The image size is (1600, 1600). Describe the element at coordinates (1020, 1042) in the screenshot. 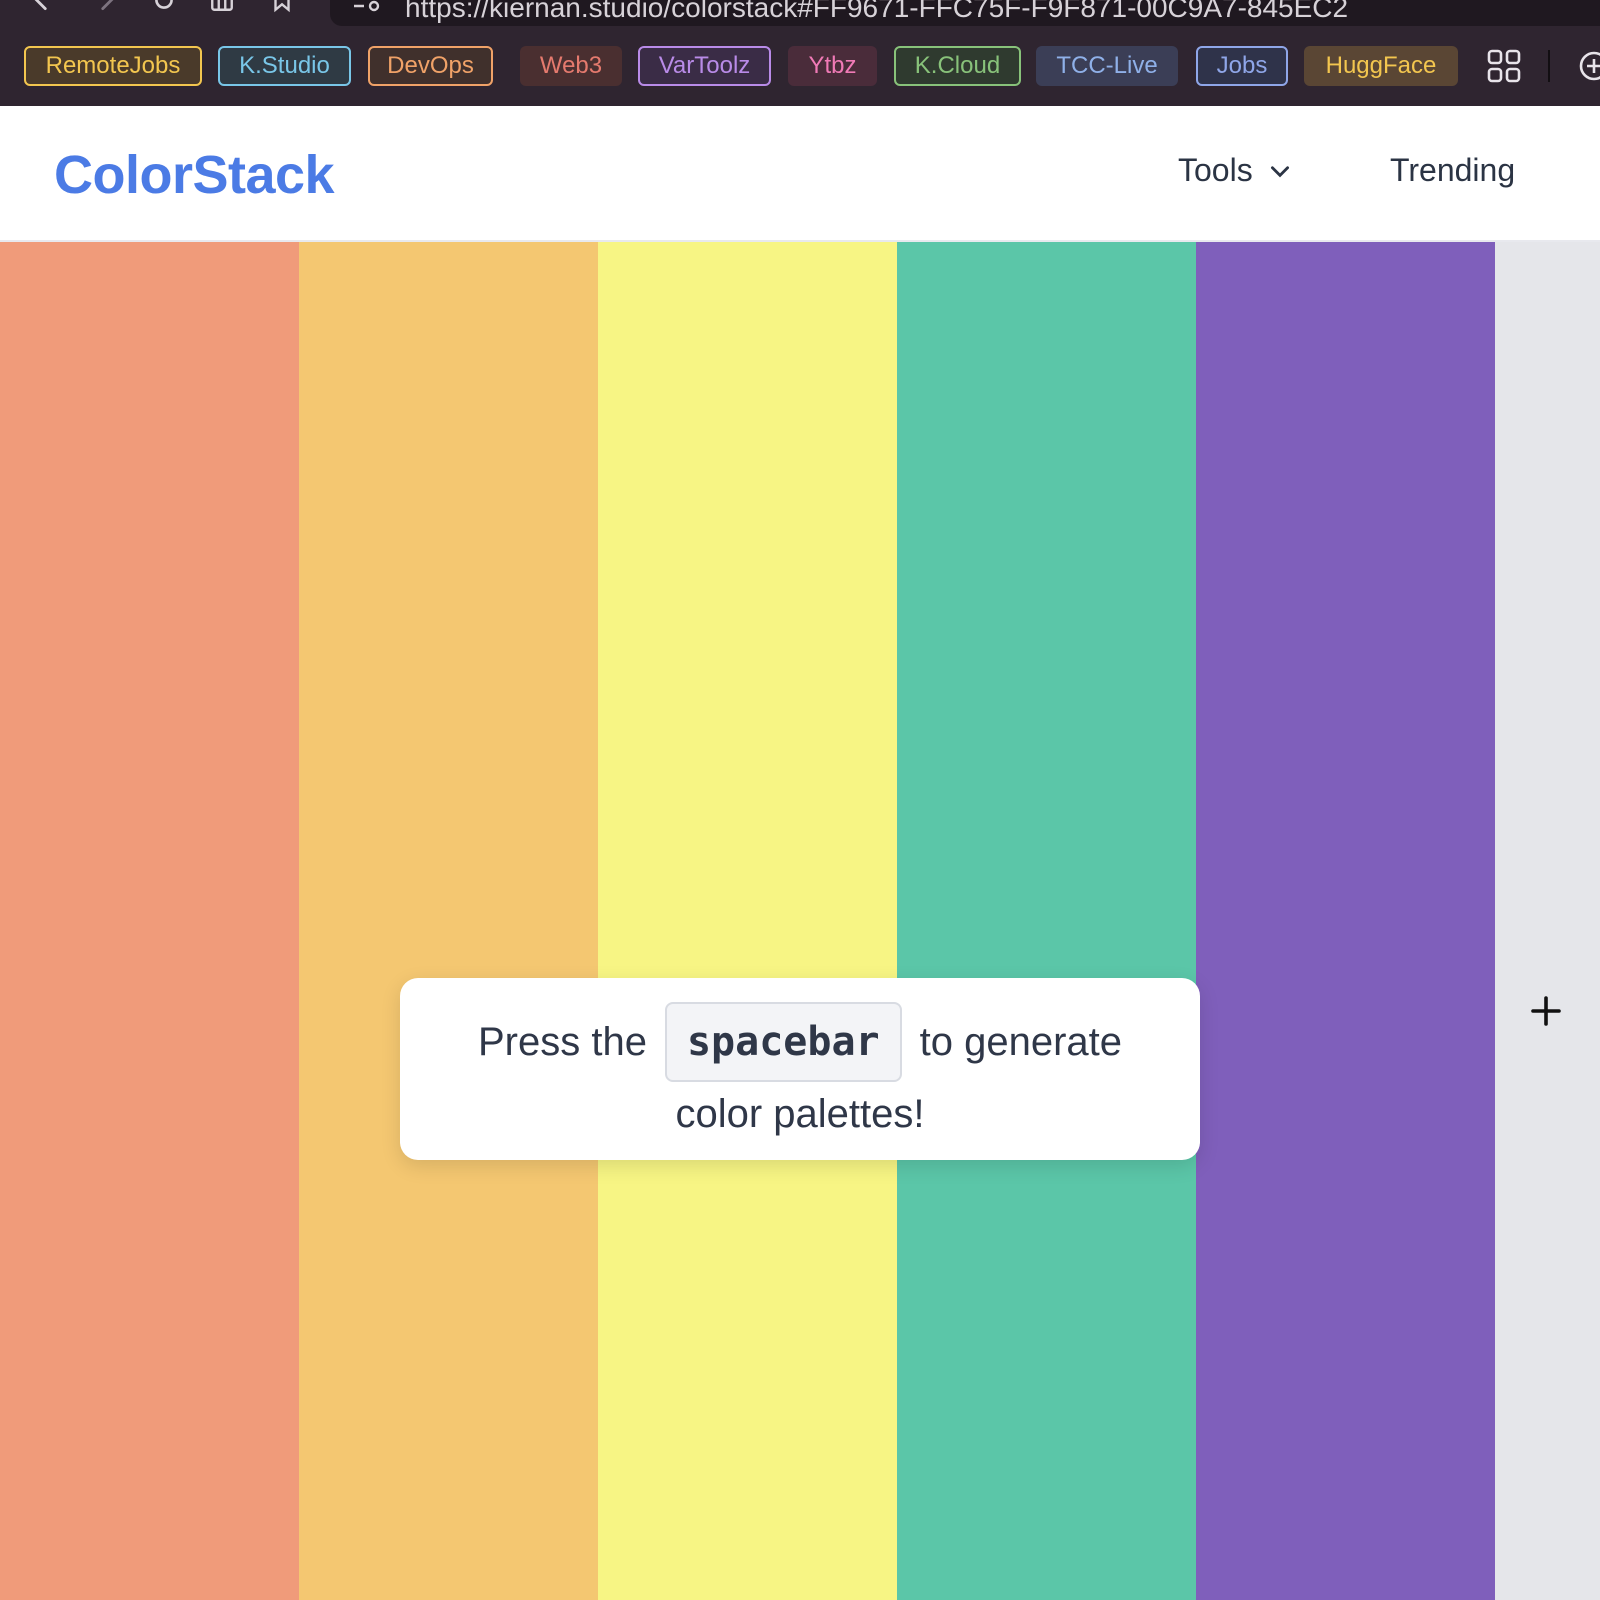

I see `hint-suffix: to generate` at that location.